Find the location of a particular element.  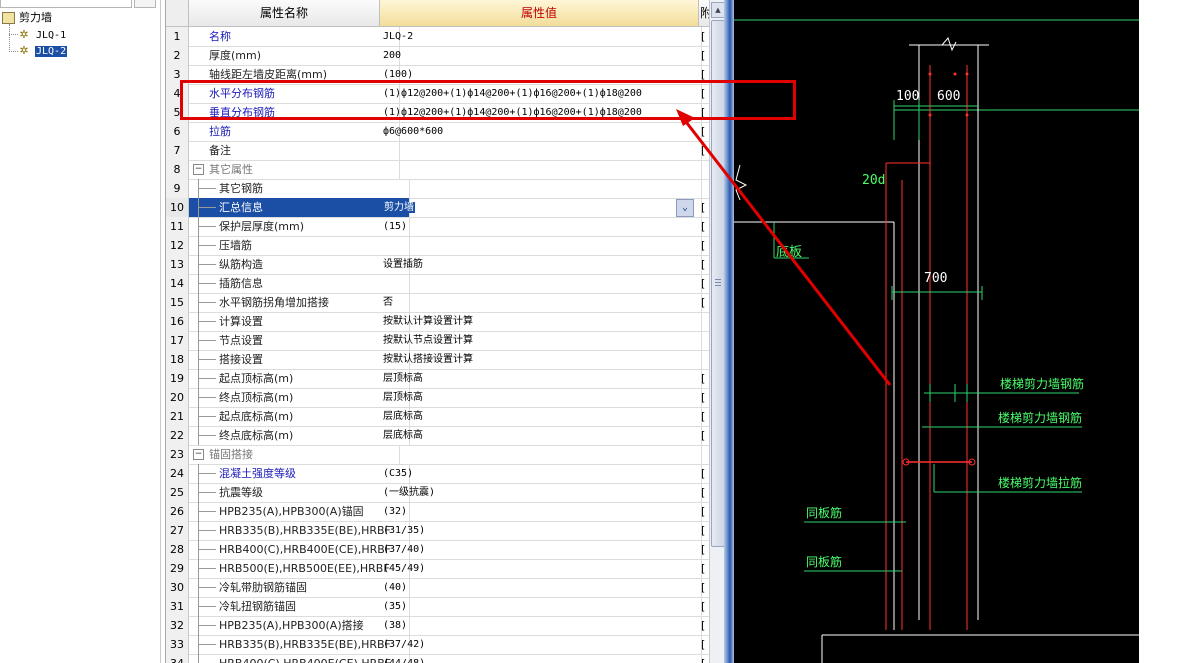

property-row: 30 冷轧带肋钢筋锚固 (40)[ is located at coordinates (438, 588).